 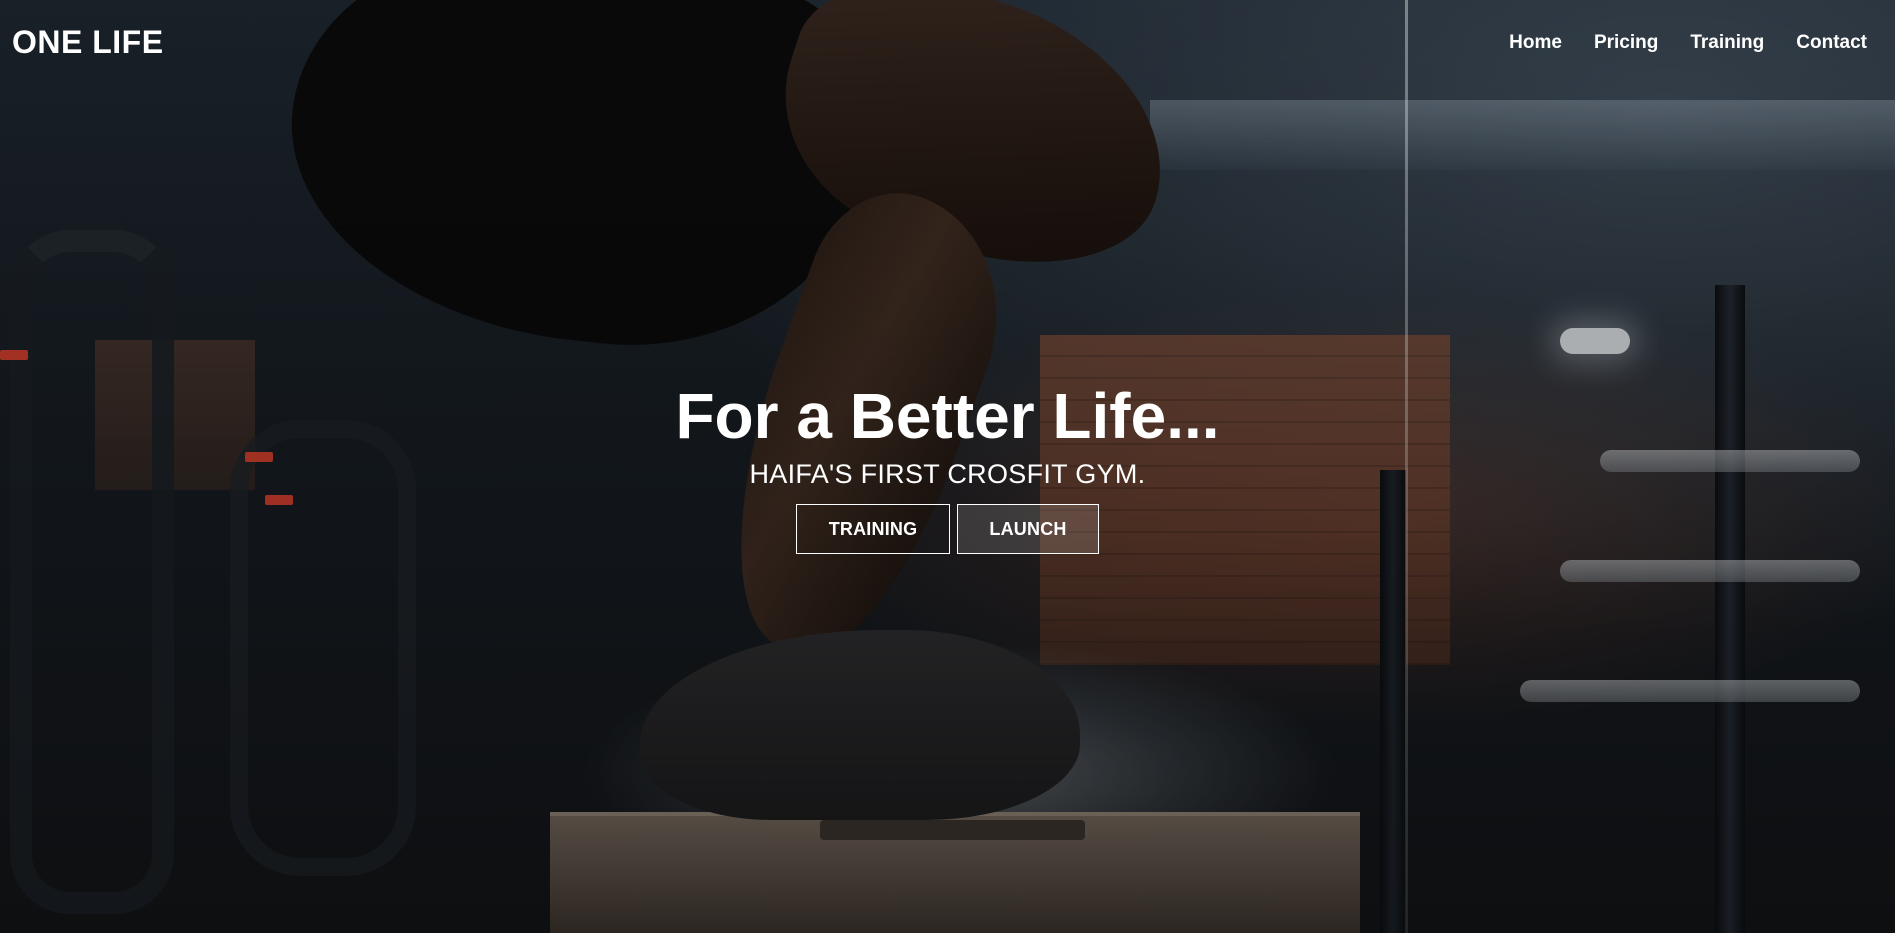 I want to click on training-button: TRAINING, so click(x=873, y=529).